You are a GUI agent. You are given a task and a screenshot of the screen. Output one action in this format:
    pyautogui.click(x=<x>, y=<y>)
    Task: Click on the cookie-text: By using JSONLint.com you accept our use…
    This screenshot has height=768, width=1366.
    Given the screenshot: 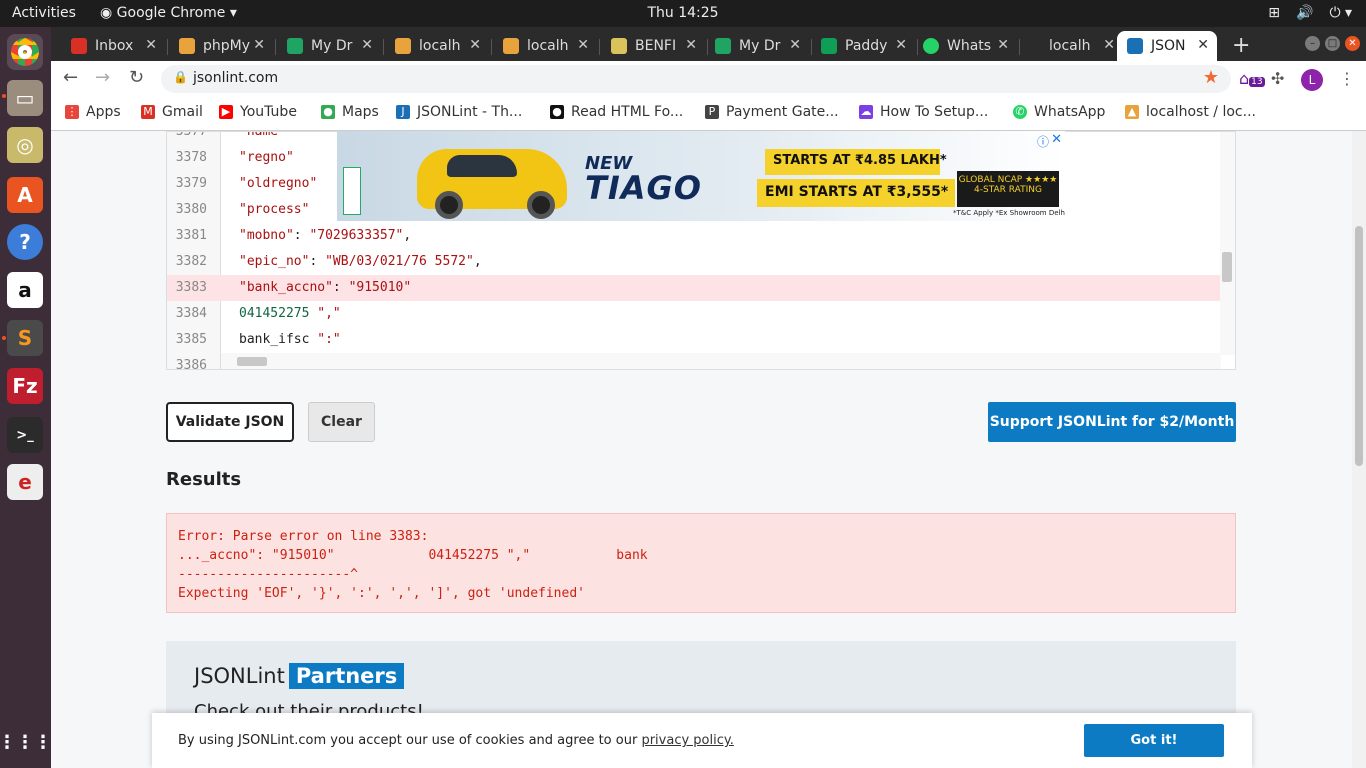 What is the action you would take?
    pyautogui.click(x=456, y=740)
    